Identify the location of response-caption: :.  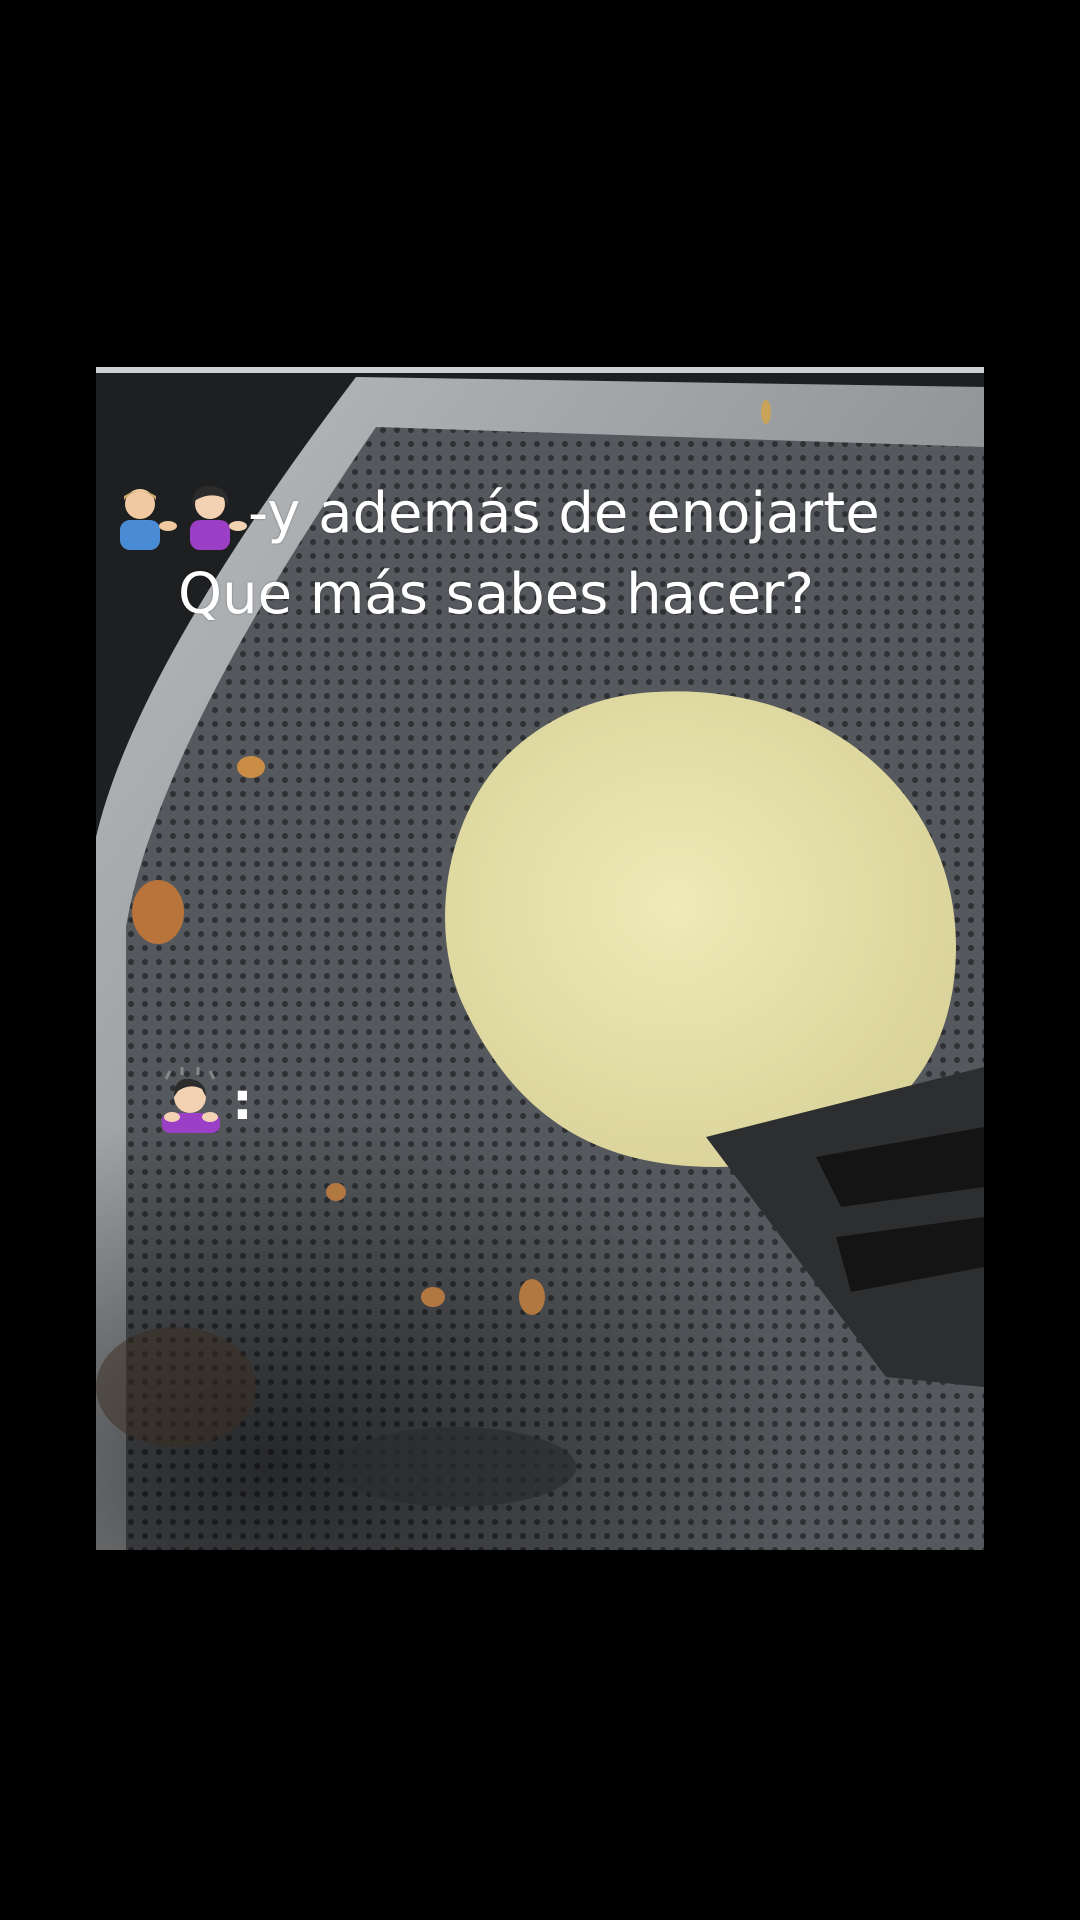
(205, 1102).